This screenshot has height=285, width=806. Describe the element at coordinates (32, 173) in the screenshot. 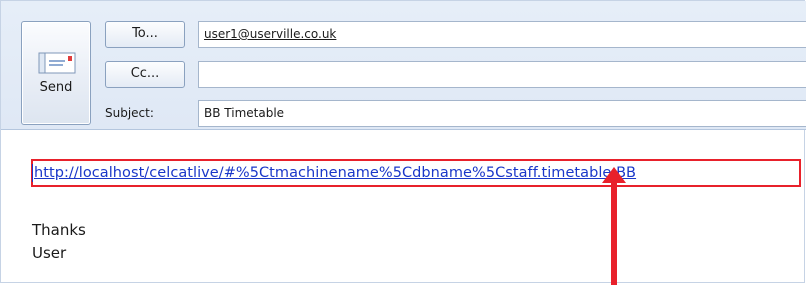

I see `text-cursor` at that location.